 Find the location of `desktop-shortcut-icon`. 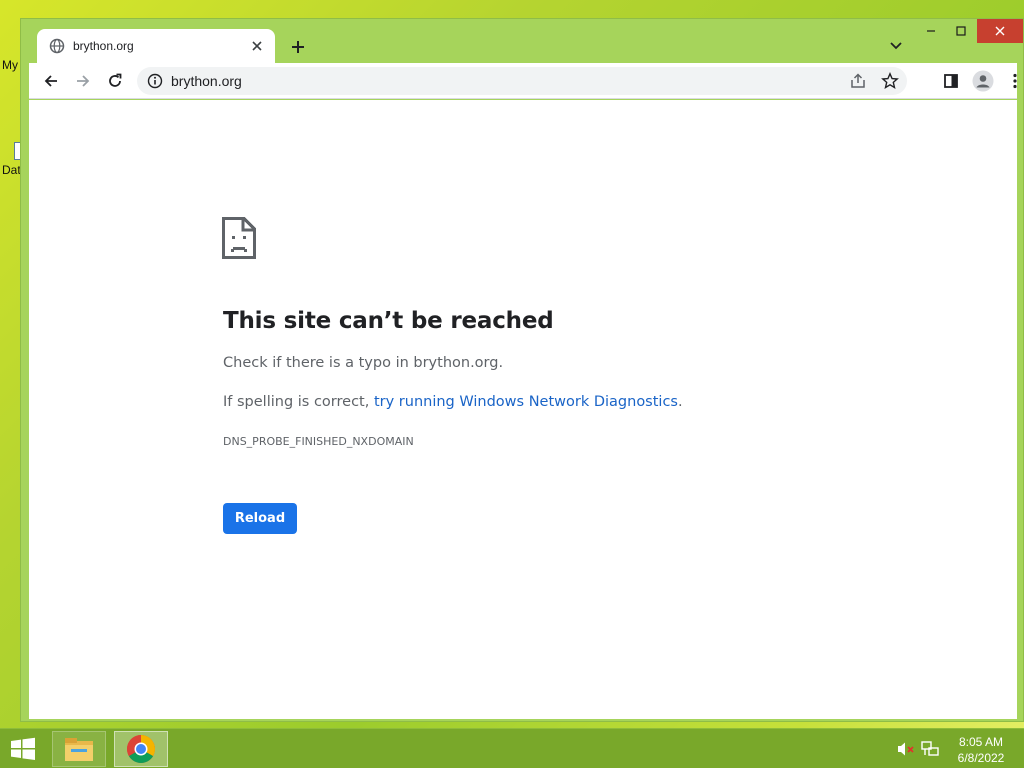

desktop-shortcut-icon is located at coordinates (15, 151).